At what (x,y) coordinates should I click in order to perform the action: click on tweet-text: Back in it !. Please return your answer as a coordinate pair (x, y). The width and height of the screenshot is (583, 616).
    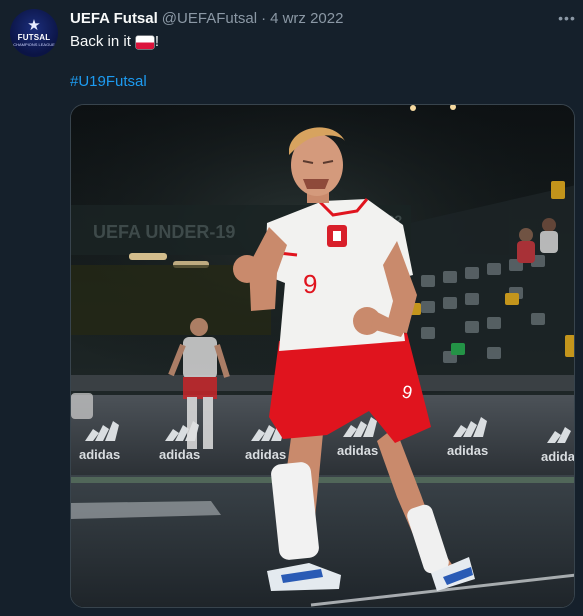
    Looking at the image, I should click on (322, 42).